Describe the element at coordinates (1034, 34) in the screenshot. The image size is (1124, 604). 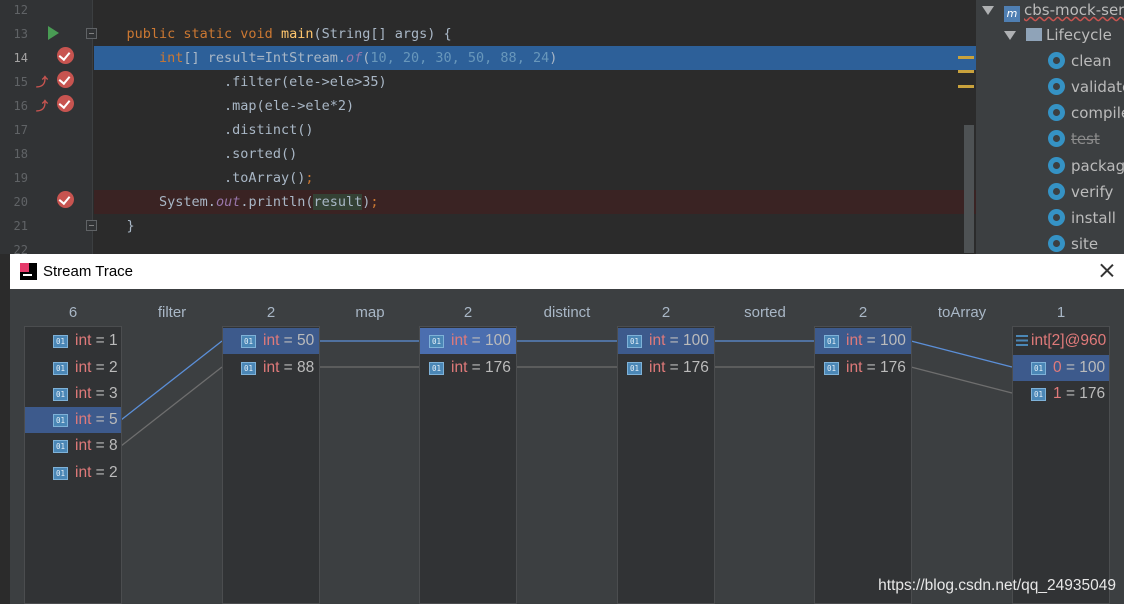
I see `folder-icon` at that location.